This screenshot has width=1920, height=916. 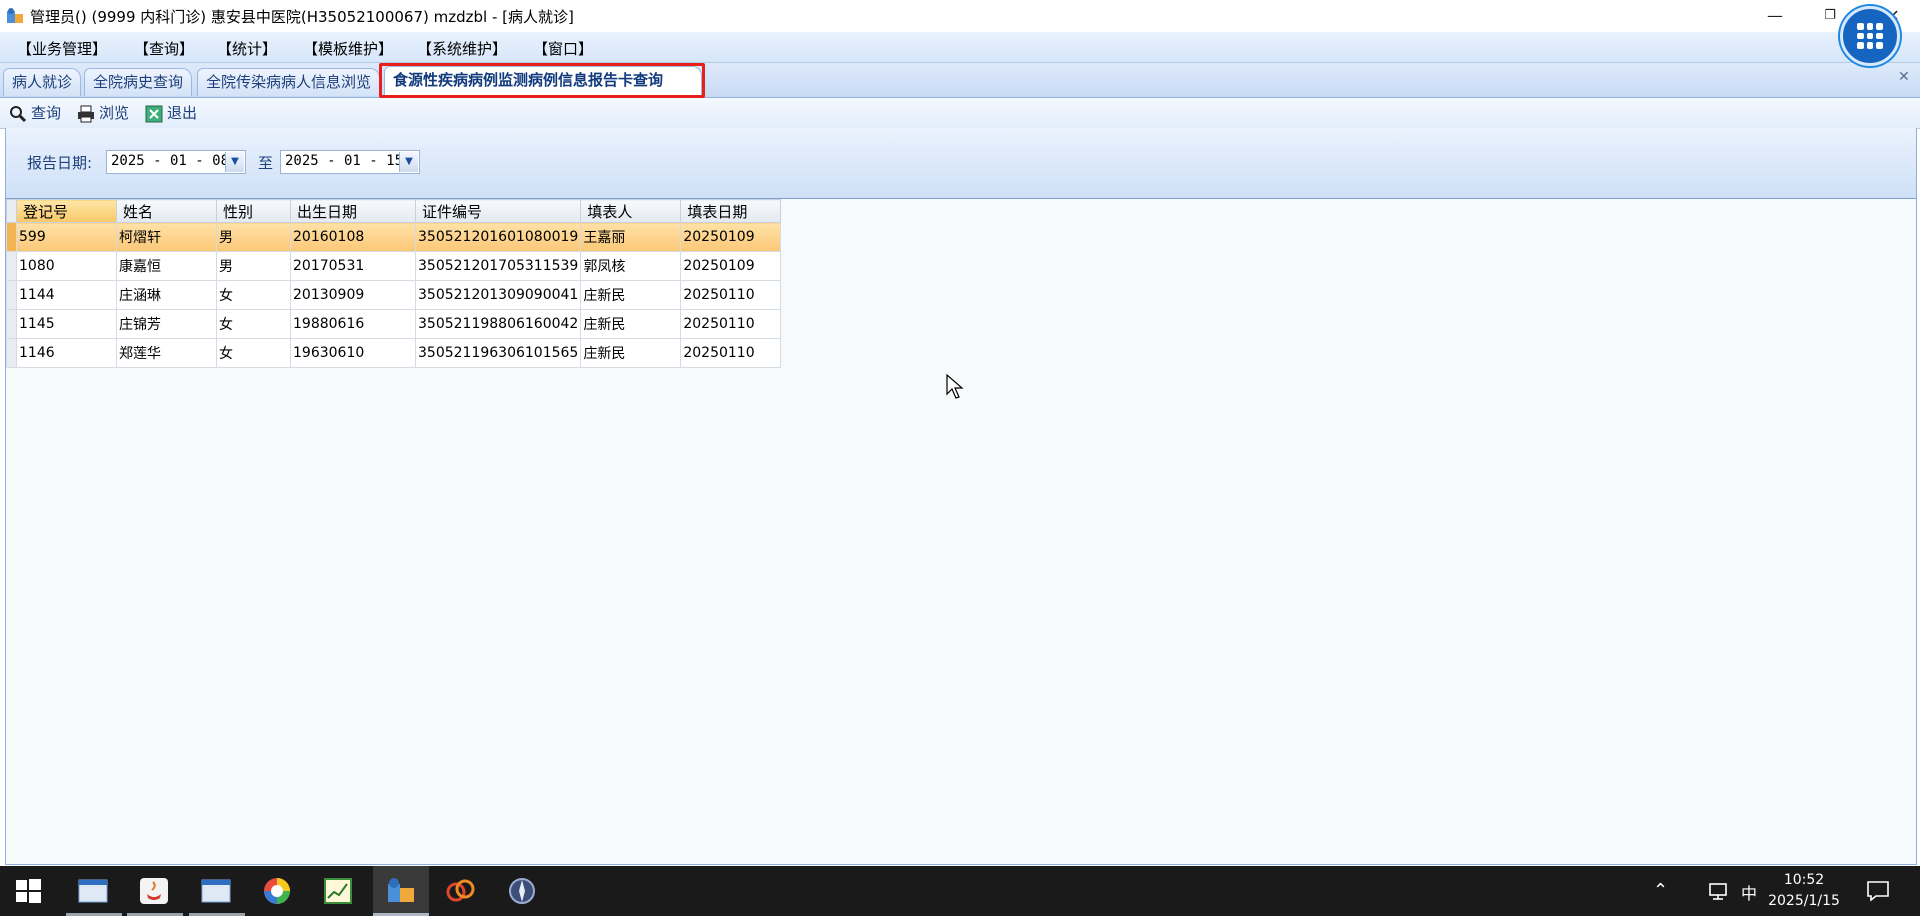 I want to click on browse-button: 浏览, so click(x=103, y=113).